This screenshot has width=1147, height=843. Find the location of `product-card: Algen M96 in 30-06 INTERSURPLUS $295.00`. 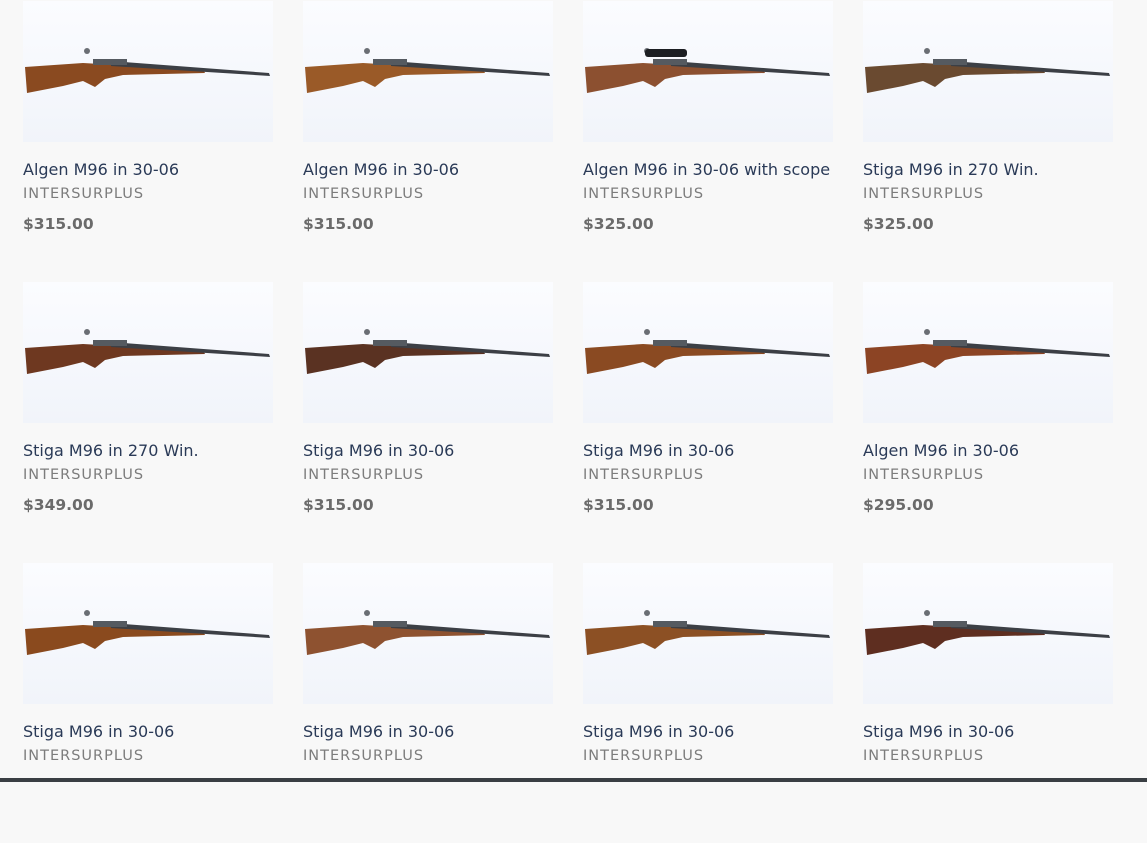

product-card: Algen M96 in 30-06 INTERSURPLUS $295.00 is located at coordinates (988, 421).